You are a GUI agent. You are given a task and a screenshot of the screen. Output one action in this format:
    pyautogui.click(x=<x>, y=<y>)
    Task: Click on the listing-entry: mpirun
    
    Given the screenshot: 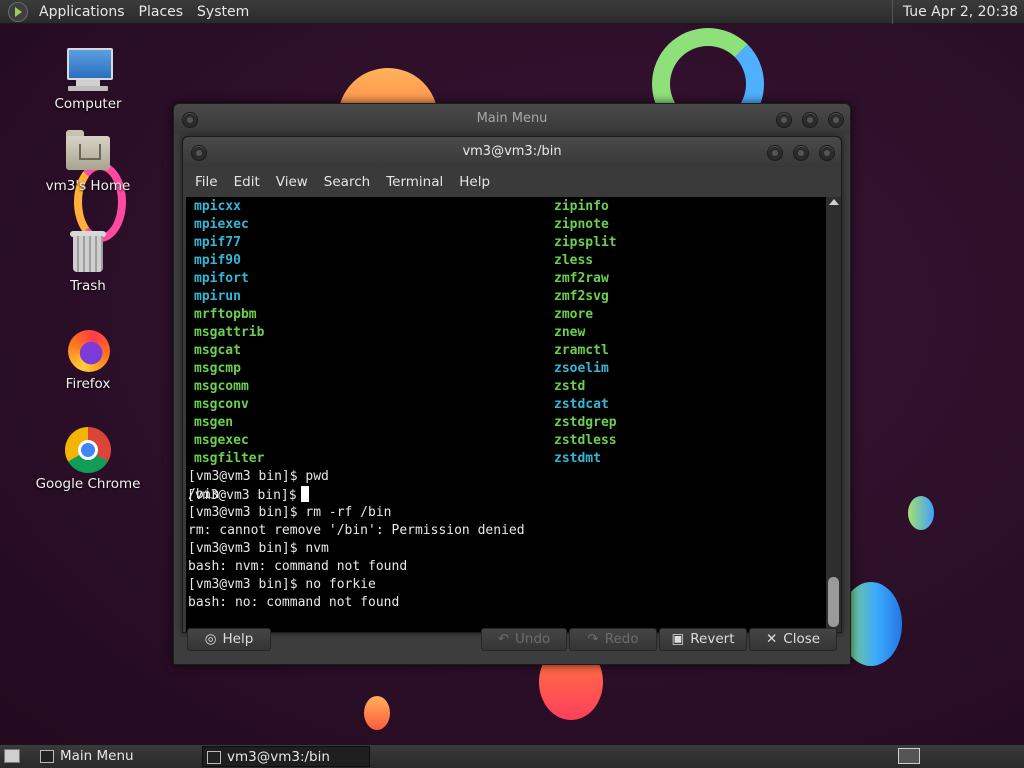 What is the action you would take?
    pyautogui.click(x=217, y=296)
    